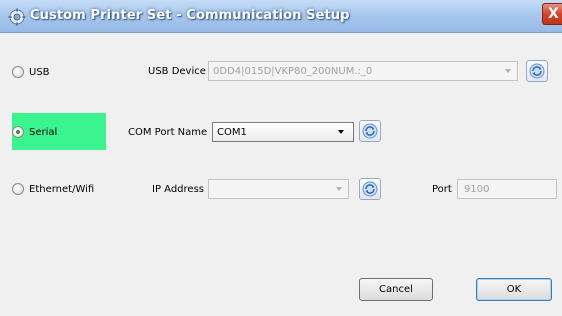 This screenshot has height=316, width=562. I want to click on serial-radio-option: Serial, so click(34, 132).